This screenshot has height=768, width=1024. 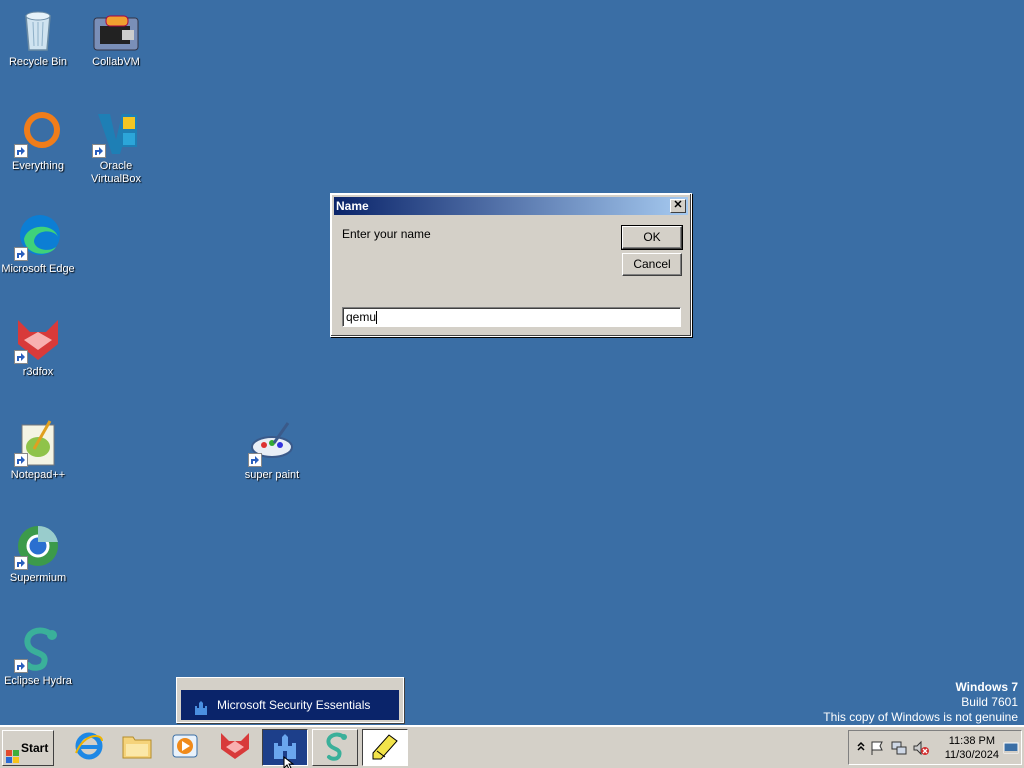 I want to click on media-player-icon, so click(x=185, y=747).